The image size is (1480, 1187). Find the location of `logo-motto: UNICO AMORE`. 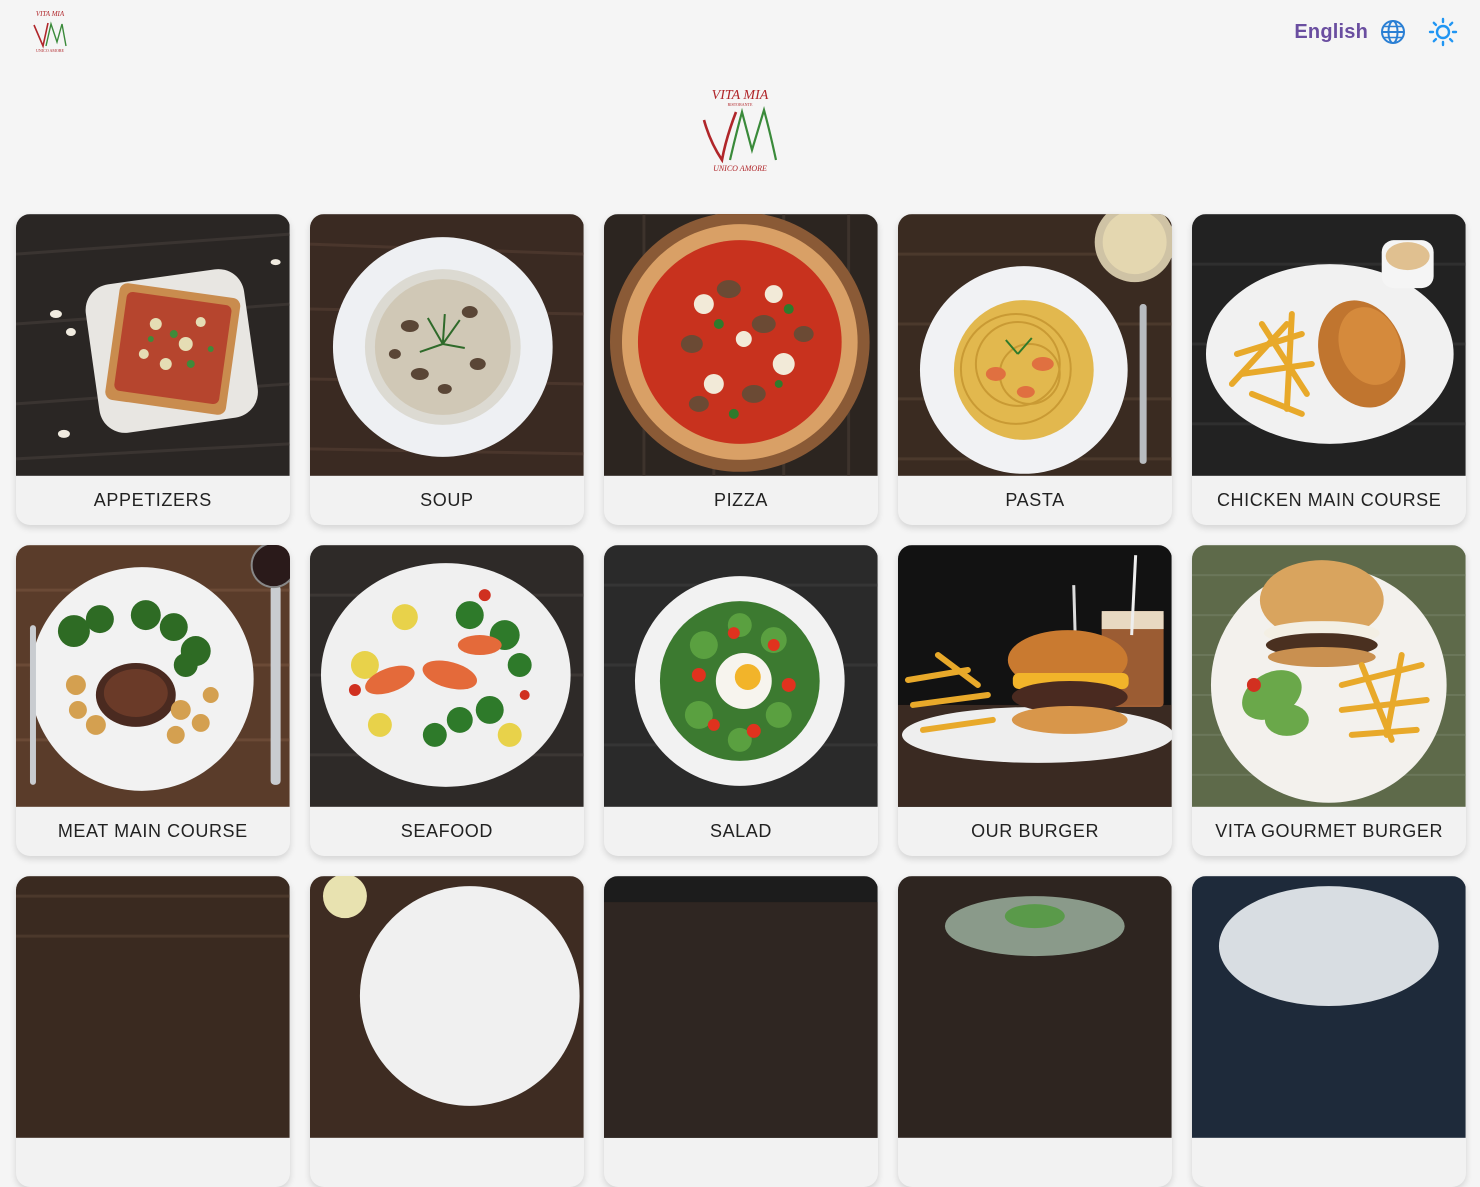

logo-motto: UNICO AMORE is located at coordinates (740, 168).